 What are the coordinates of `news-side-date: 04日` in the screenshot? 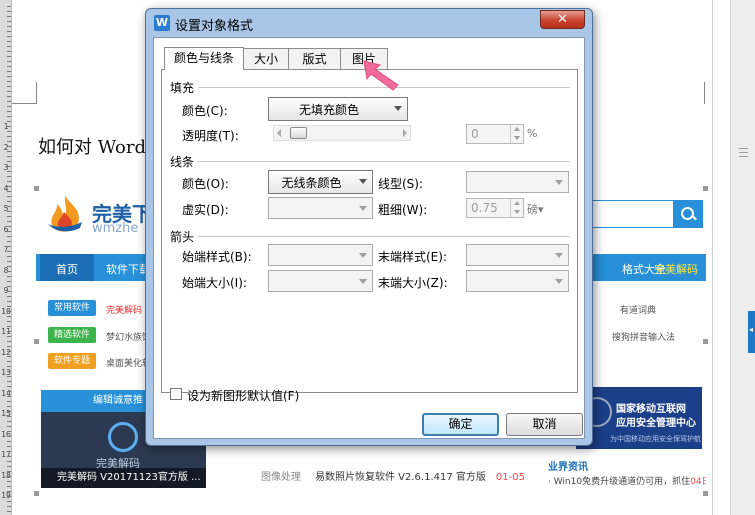 It's located at (698, 482).